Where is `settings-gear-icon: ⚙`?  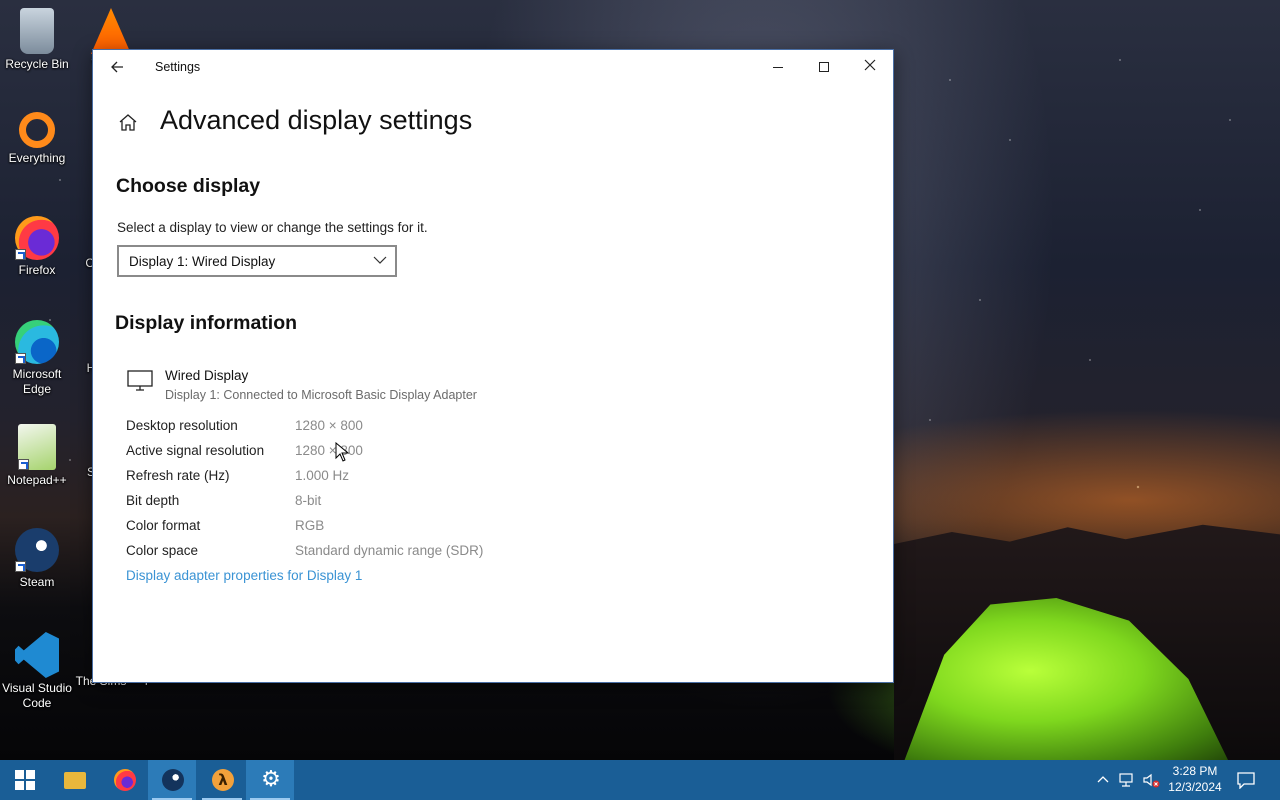 settings-gear-icon: ⚙ is located at coordinates (271, 779).